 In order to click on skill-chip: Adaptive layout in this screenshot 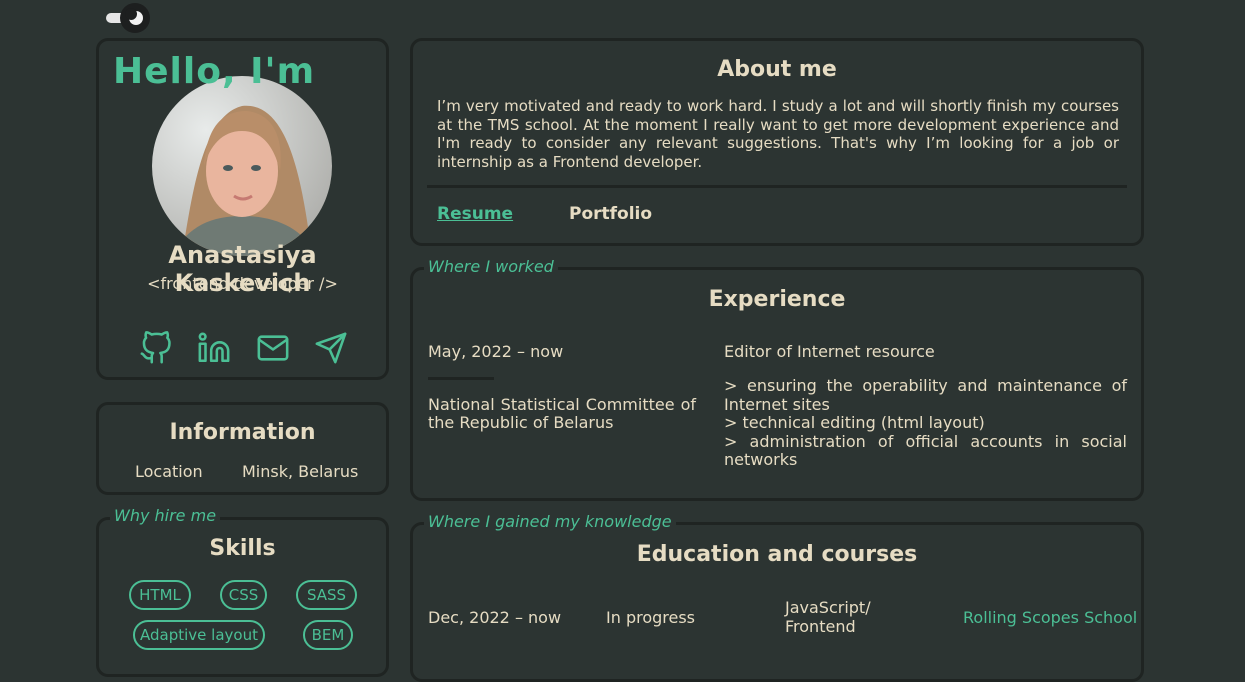, I will do `click(199, 635)`.